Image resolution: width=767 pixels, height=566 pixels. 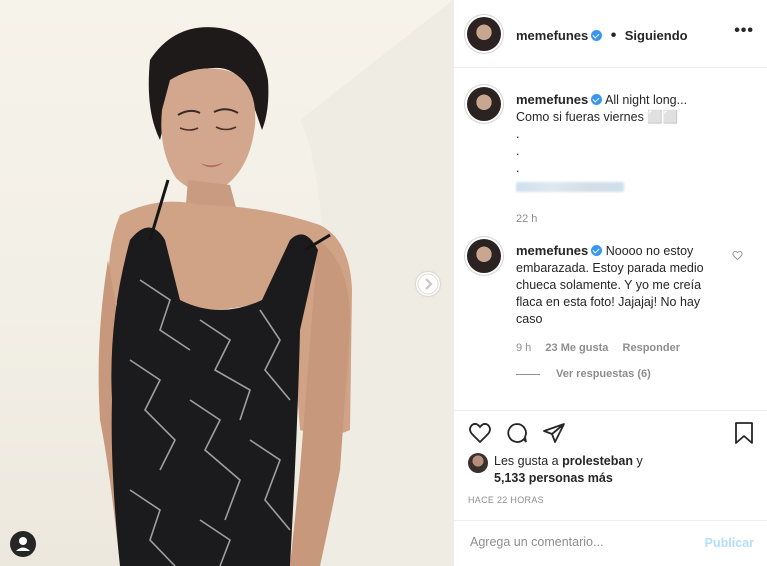 I want to click on comment-username: memefunes, so click(x=552, y=250).